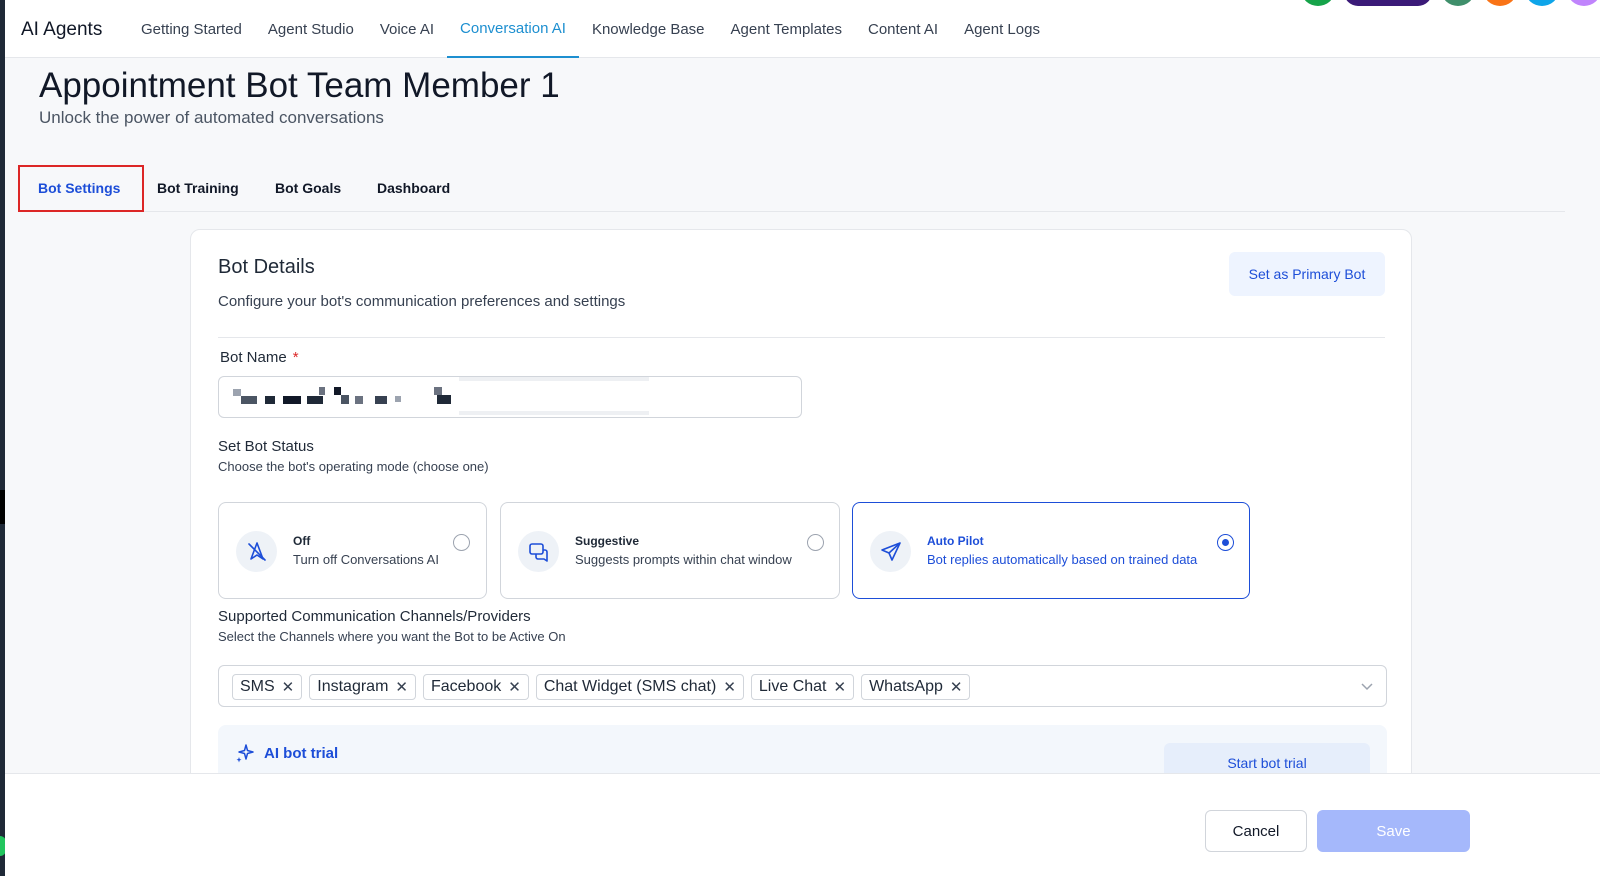  I want to click on bot-name-label: Bot Name *, so click(259, 357).